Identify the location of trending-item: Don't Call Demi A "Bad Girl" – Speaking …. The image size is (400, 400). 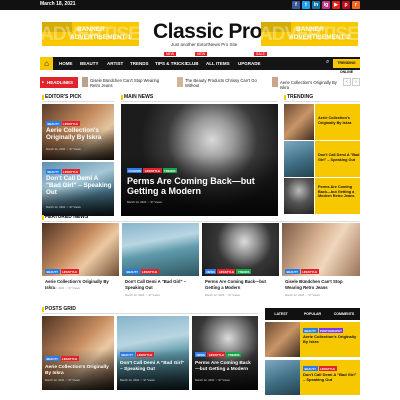
(322, 159).